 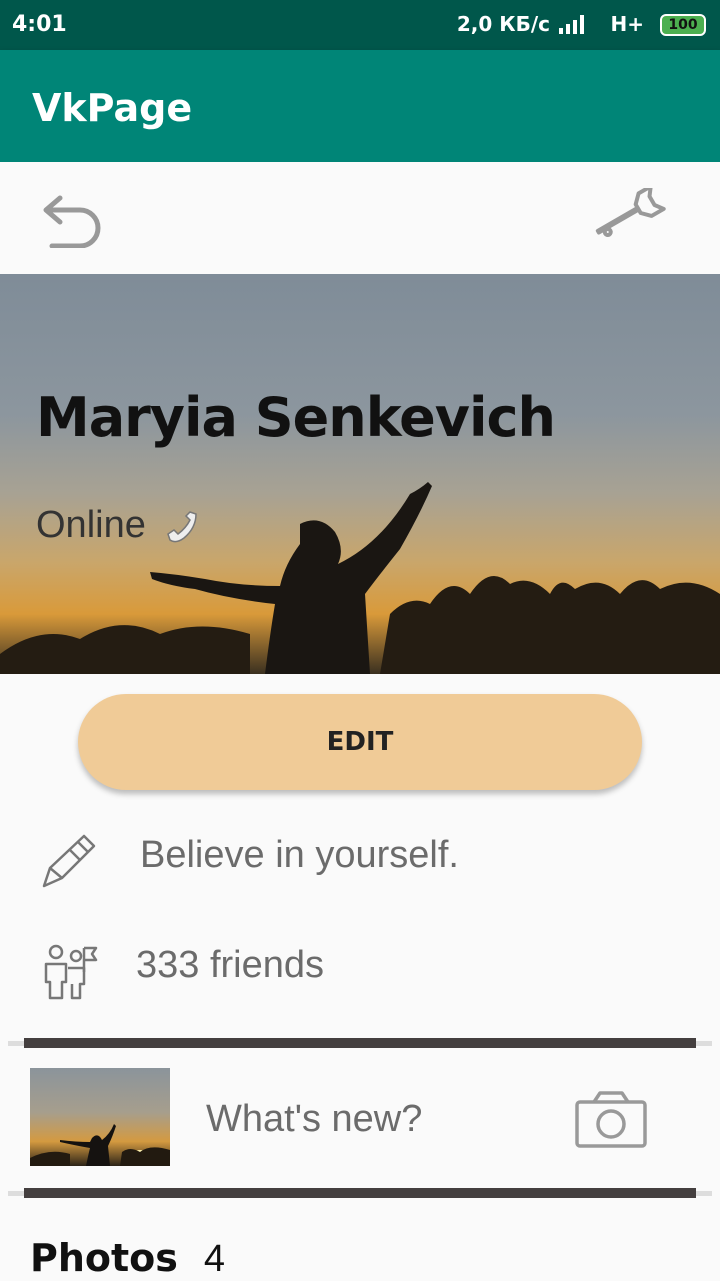 I want to click on friends-count: 333 friends, so click(x=230, y=965).